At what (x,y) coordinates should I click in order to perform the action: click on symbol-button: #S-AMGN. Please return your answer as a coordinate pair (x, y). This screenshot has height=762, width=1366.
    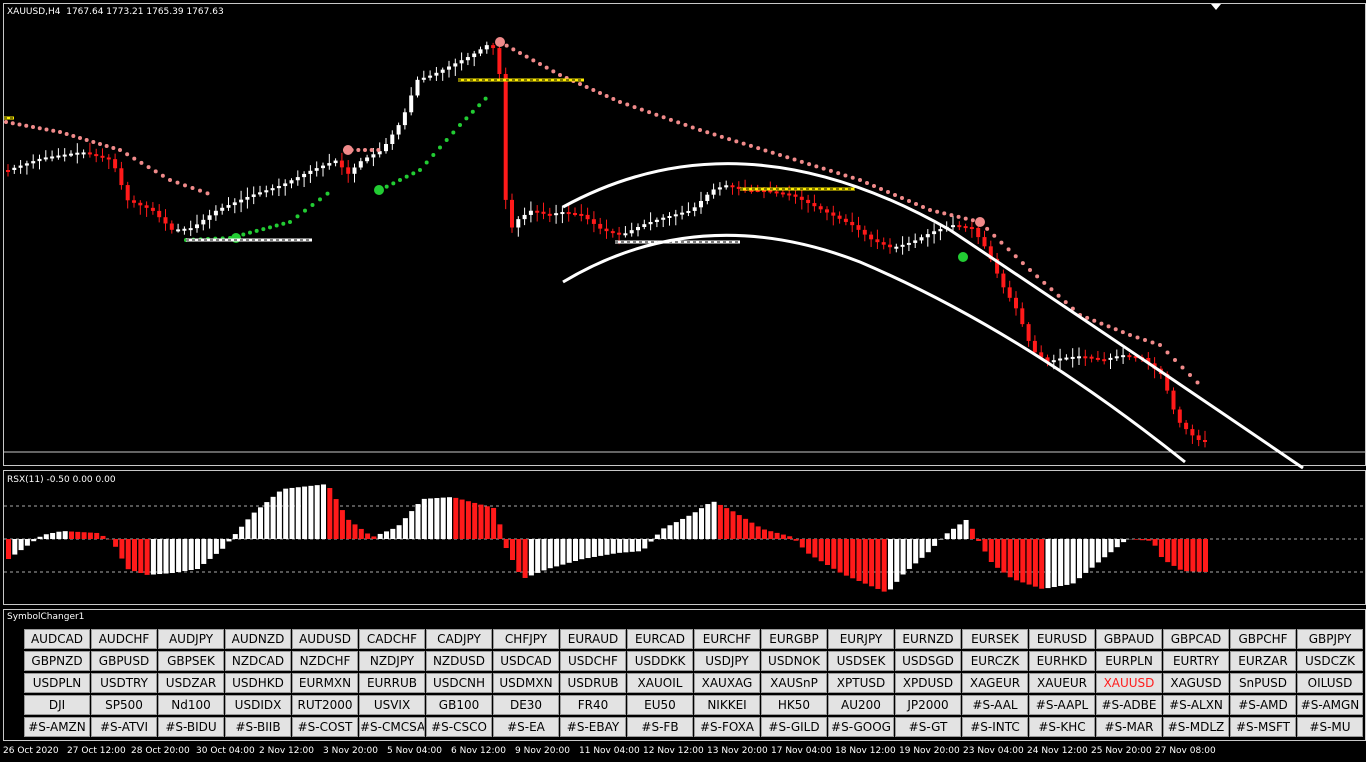
    Looking at the image, I should click on (1330, 705).